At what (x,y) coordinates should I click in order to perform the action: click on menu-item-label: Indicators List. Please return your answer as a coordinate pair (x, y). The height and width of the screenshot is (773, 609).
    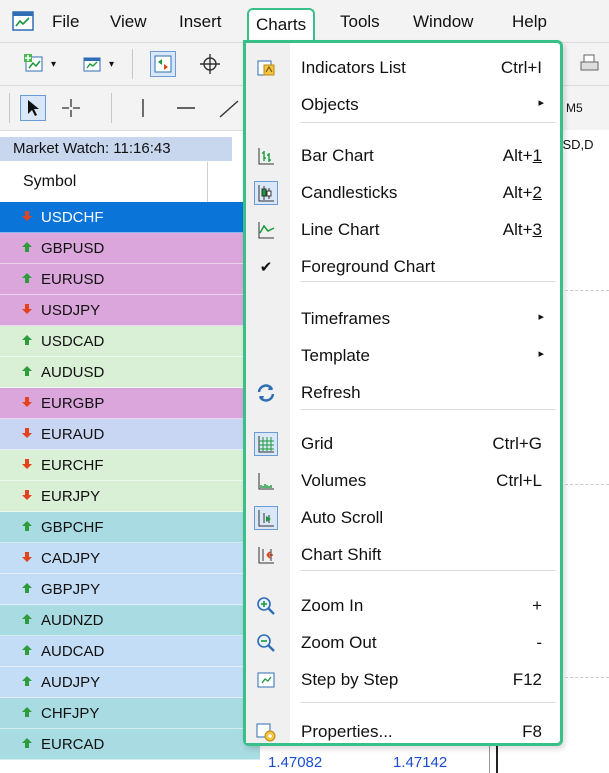
    Looking at the image, I should click on (353, 67).